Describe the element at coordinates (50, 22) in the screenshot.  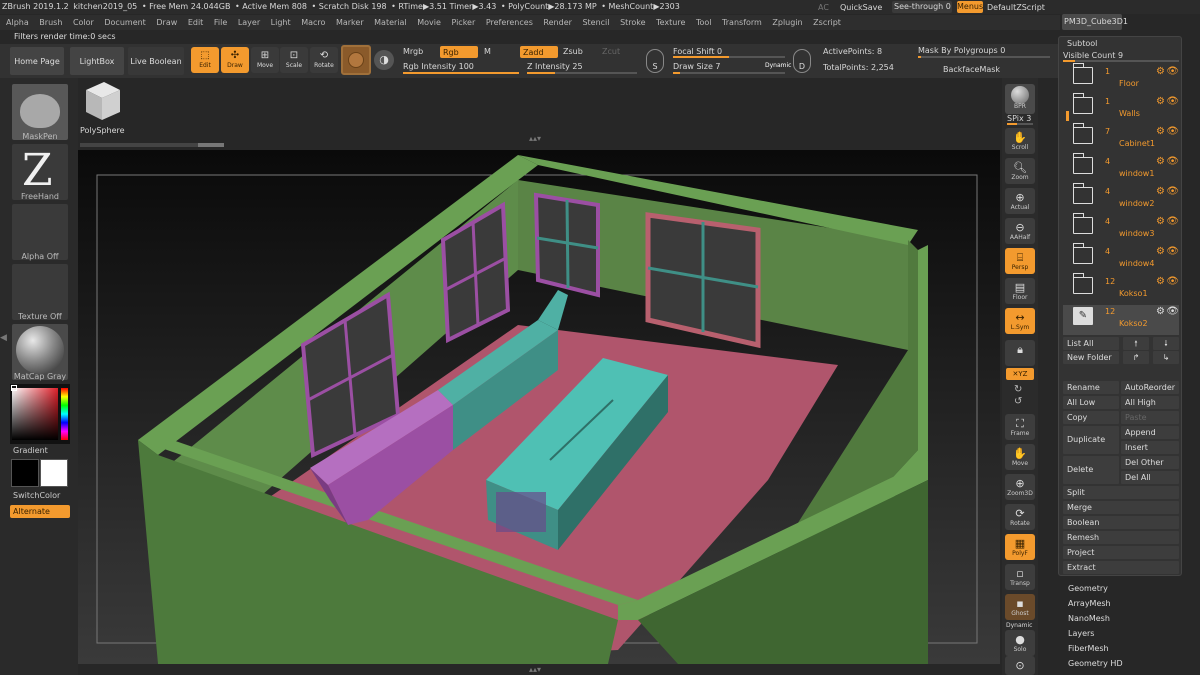
I see `menu-brush: Brush` at that location.